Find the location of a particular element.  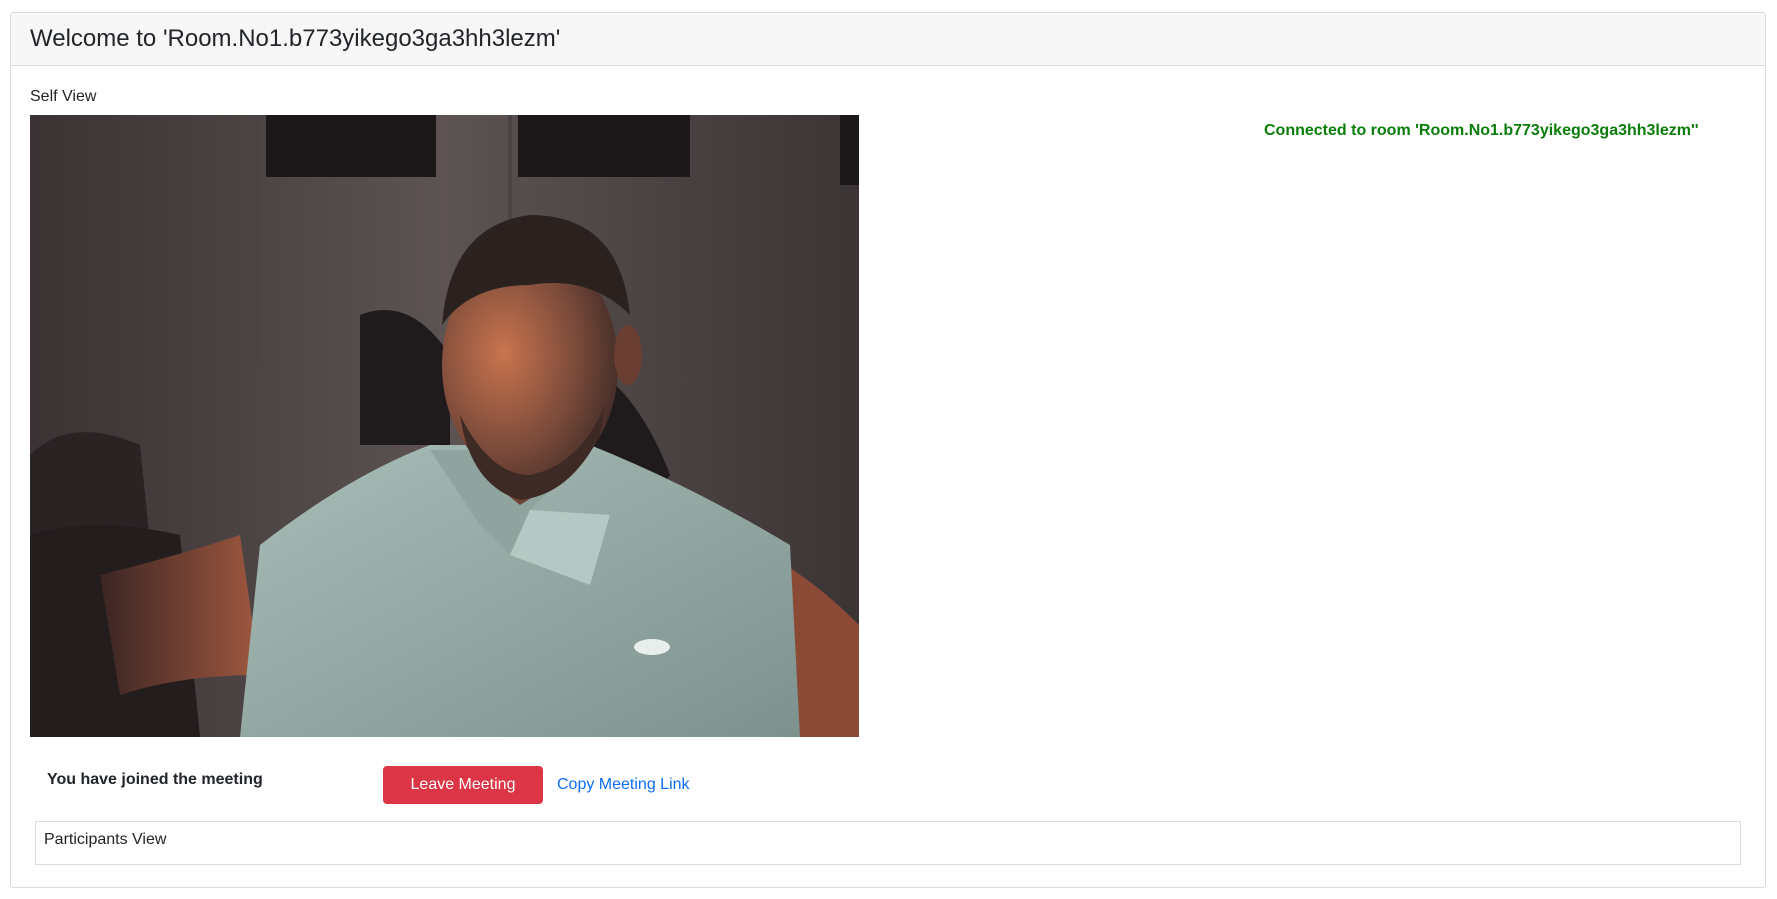

leave-meeting-button: Leave Meeting is located at coordinates (463, 785).